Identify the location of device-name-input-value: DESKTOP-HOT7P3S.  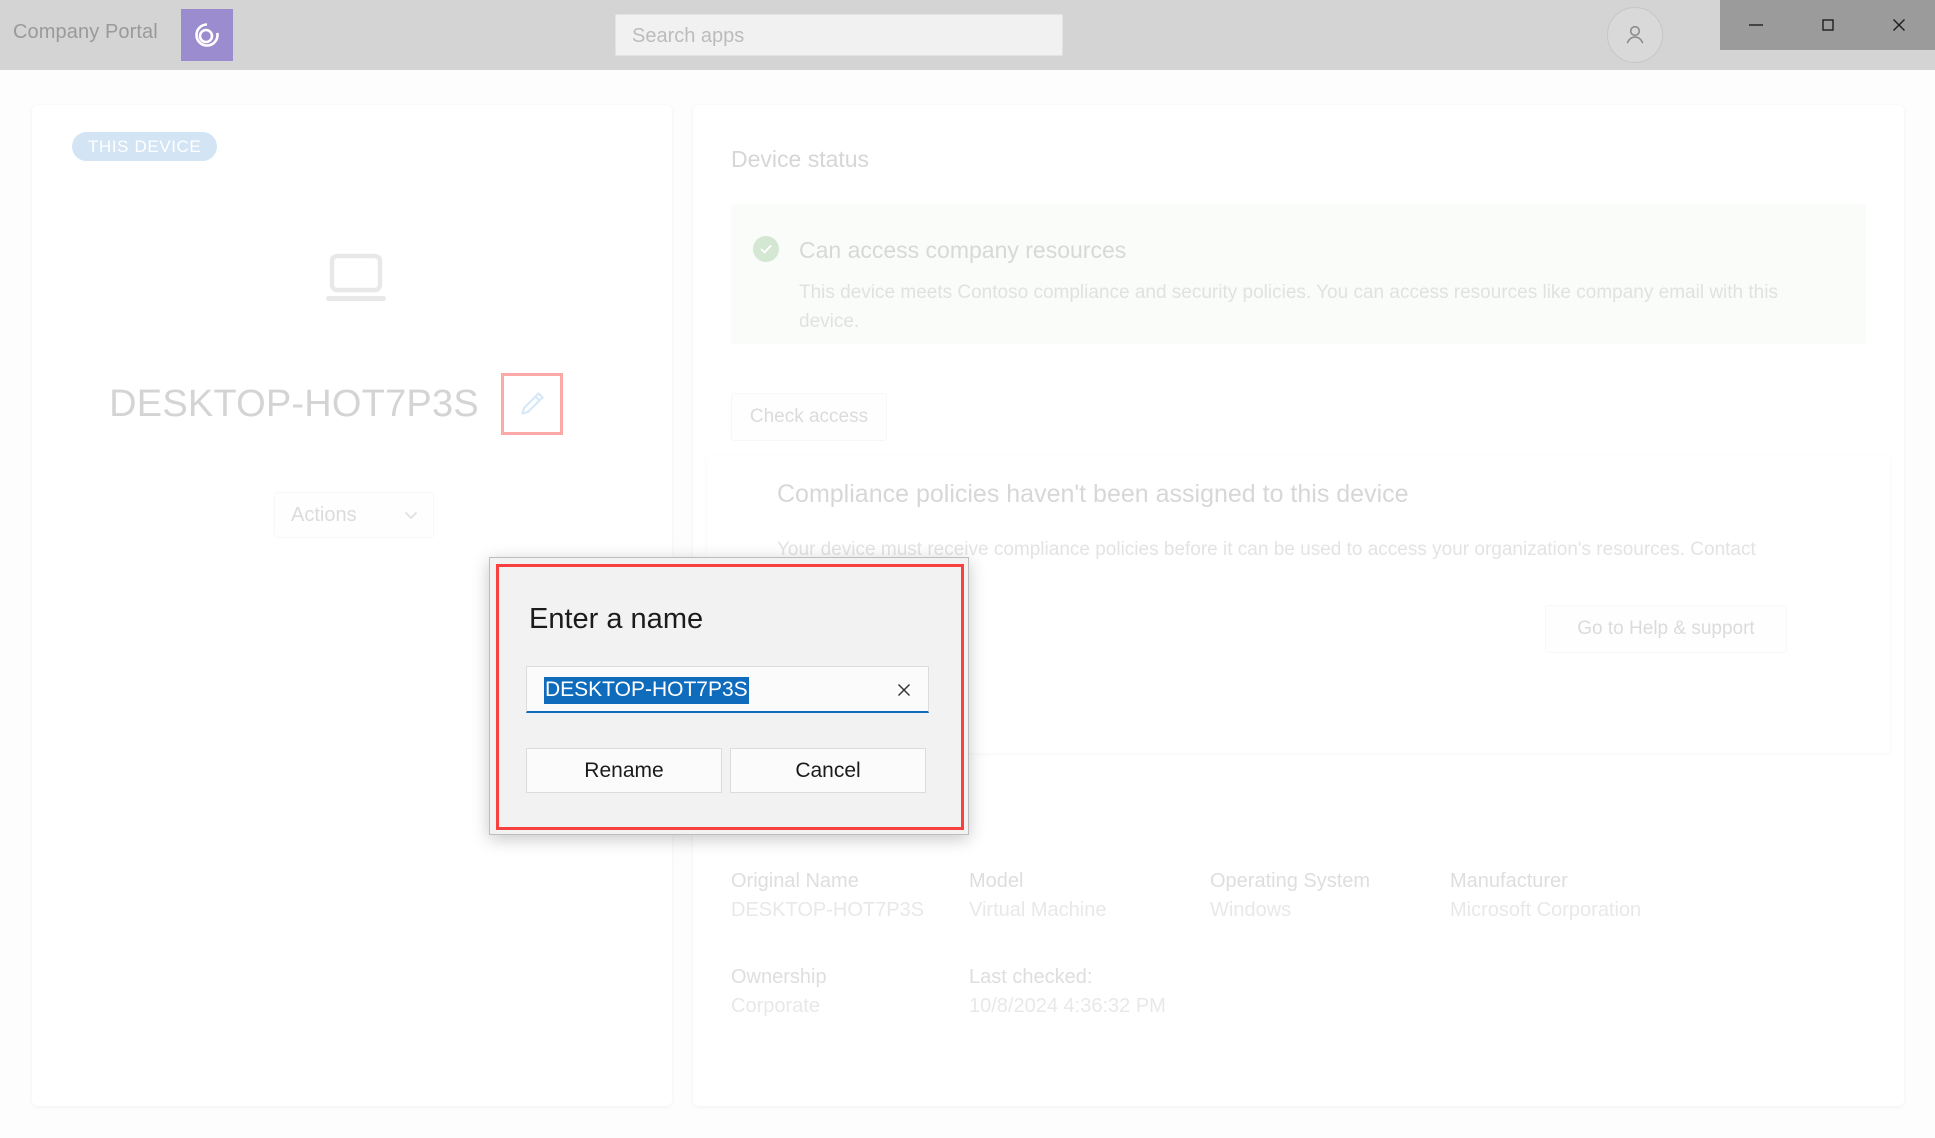
(646, 690).